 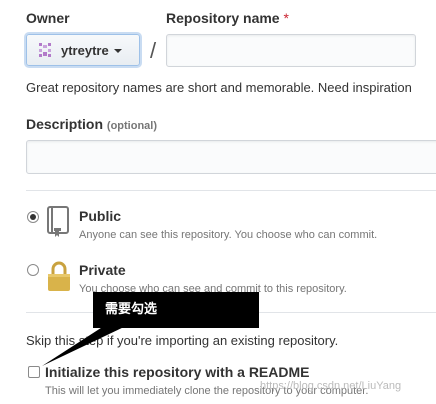 What do you see at coordinates (176, 310) in the screenshot?
I see `annotation-callout: 需要勾选` at bounding box center [176, 310].